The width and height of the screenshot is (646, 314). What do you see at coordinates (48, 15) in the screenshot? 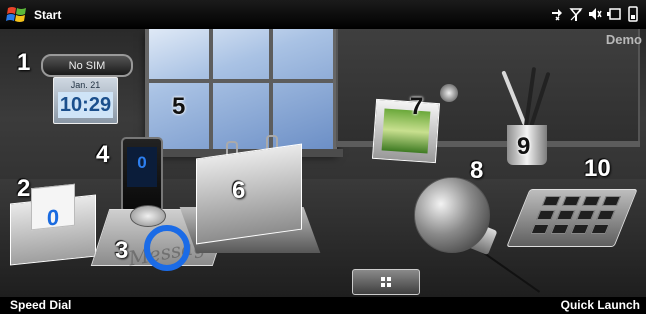
I see `start-label: Start` at bounding box center [48, 15].